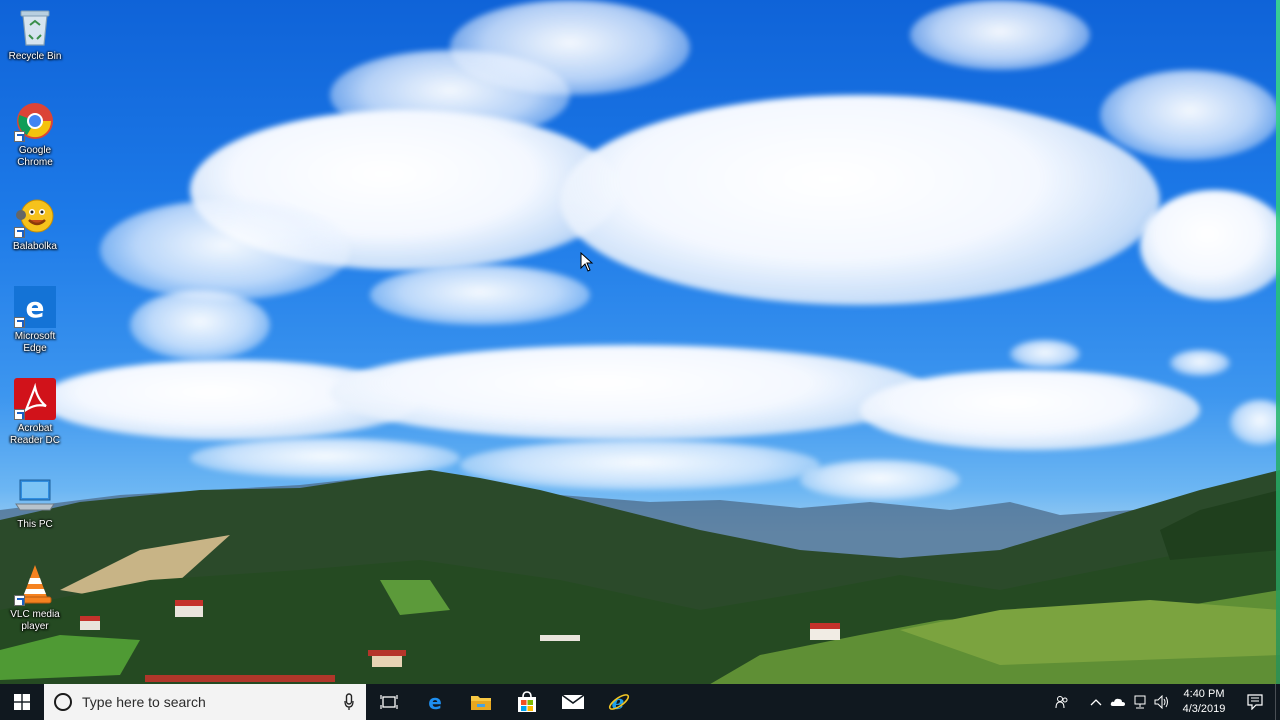 Image resolution: width=1280 pixels, height=720 pixels. I want to click on taskbar-internet-explorer: e, so click(619, 702).